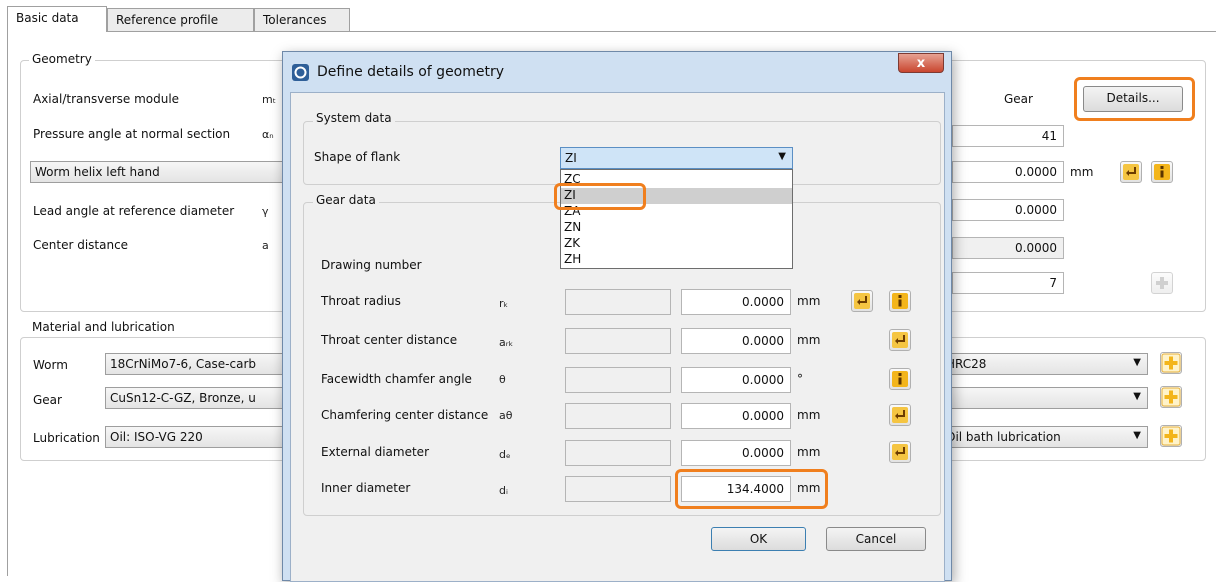 The image size is (1216, 582). I want to click on external-diameter-ro-field, so click(618, 453).